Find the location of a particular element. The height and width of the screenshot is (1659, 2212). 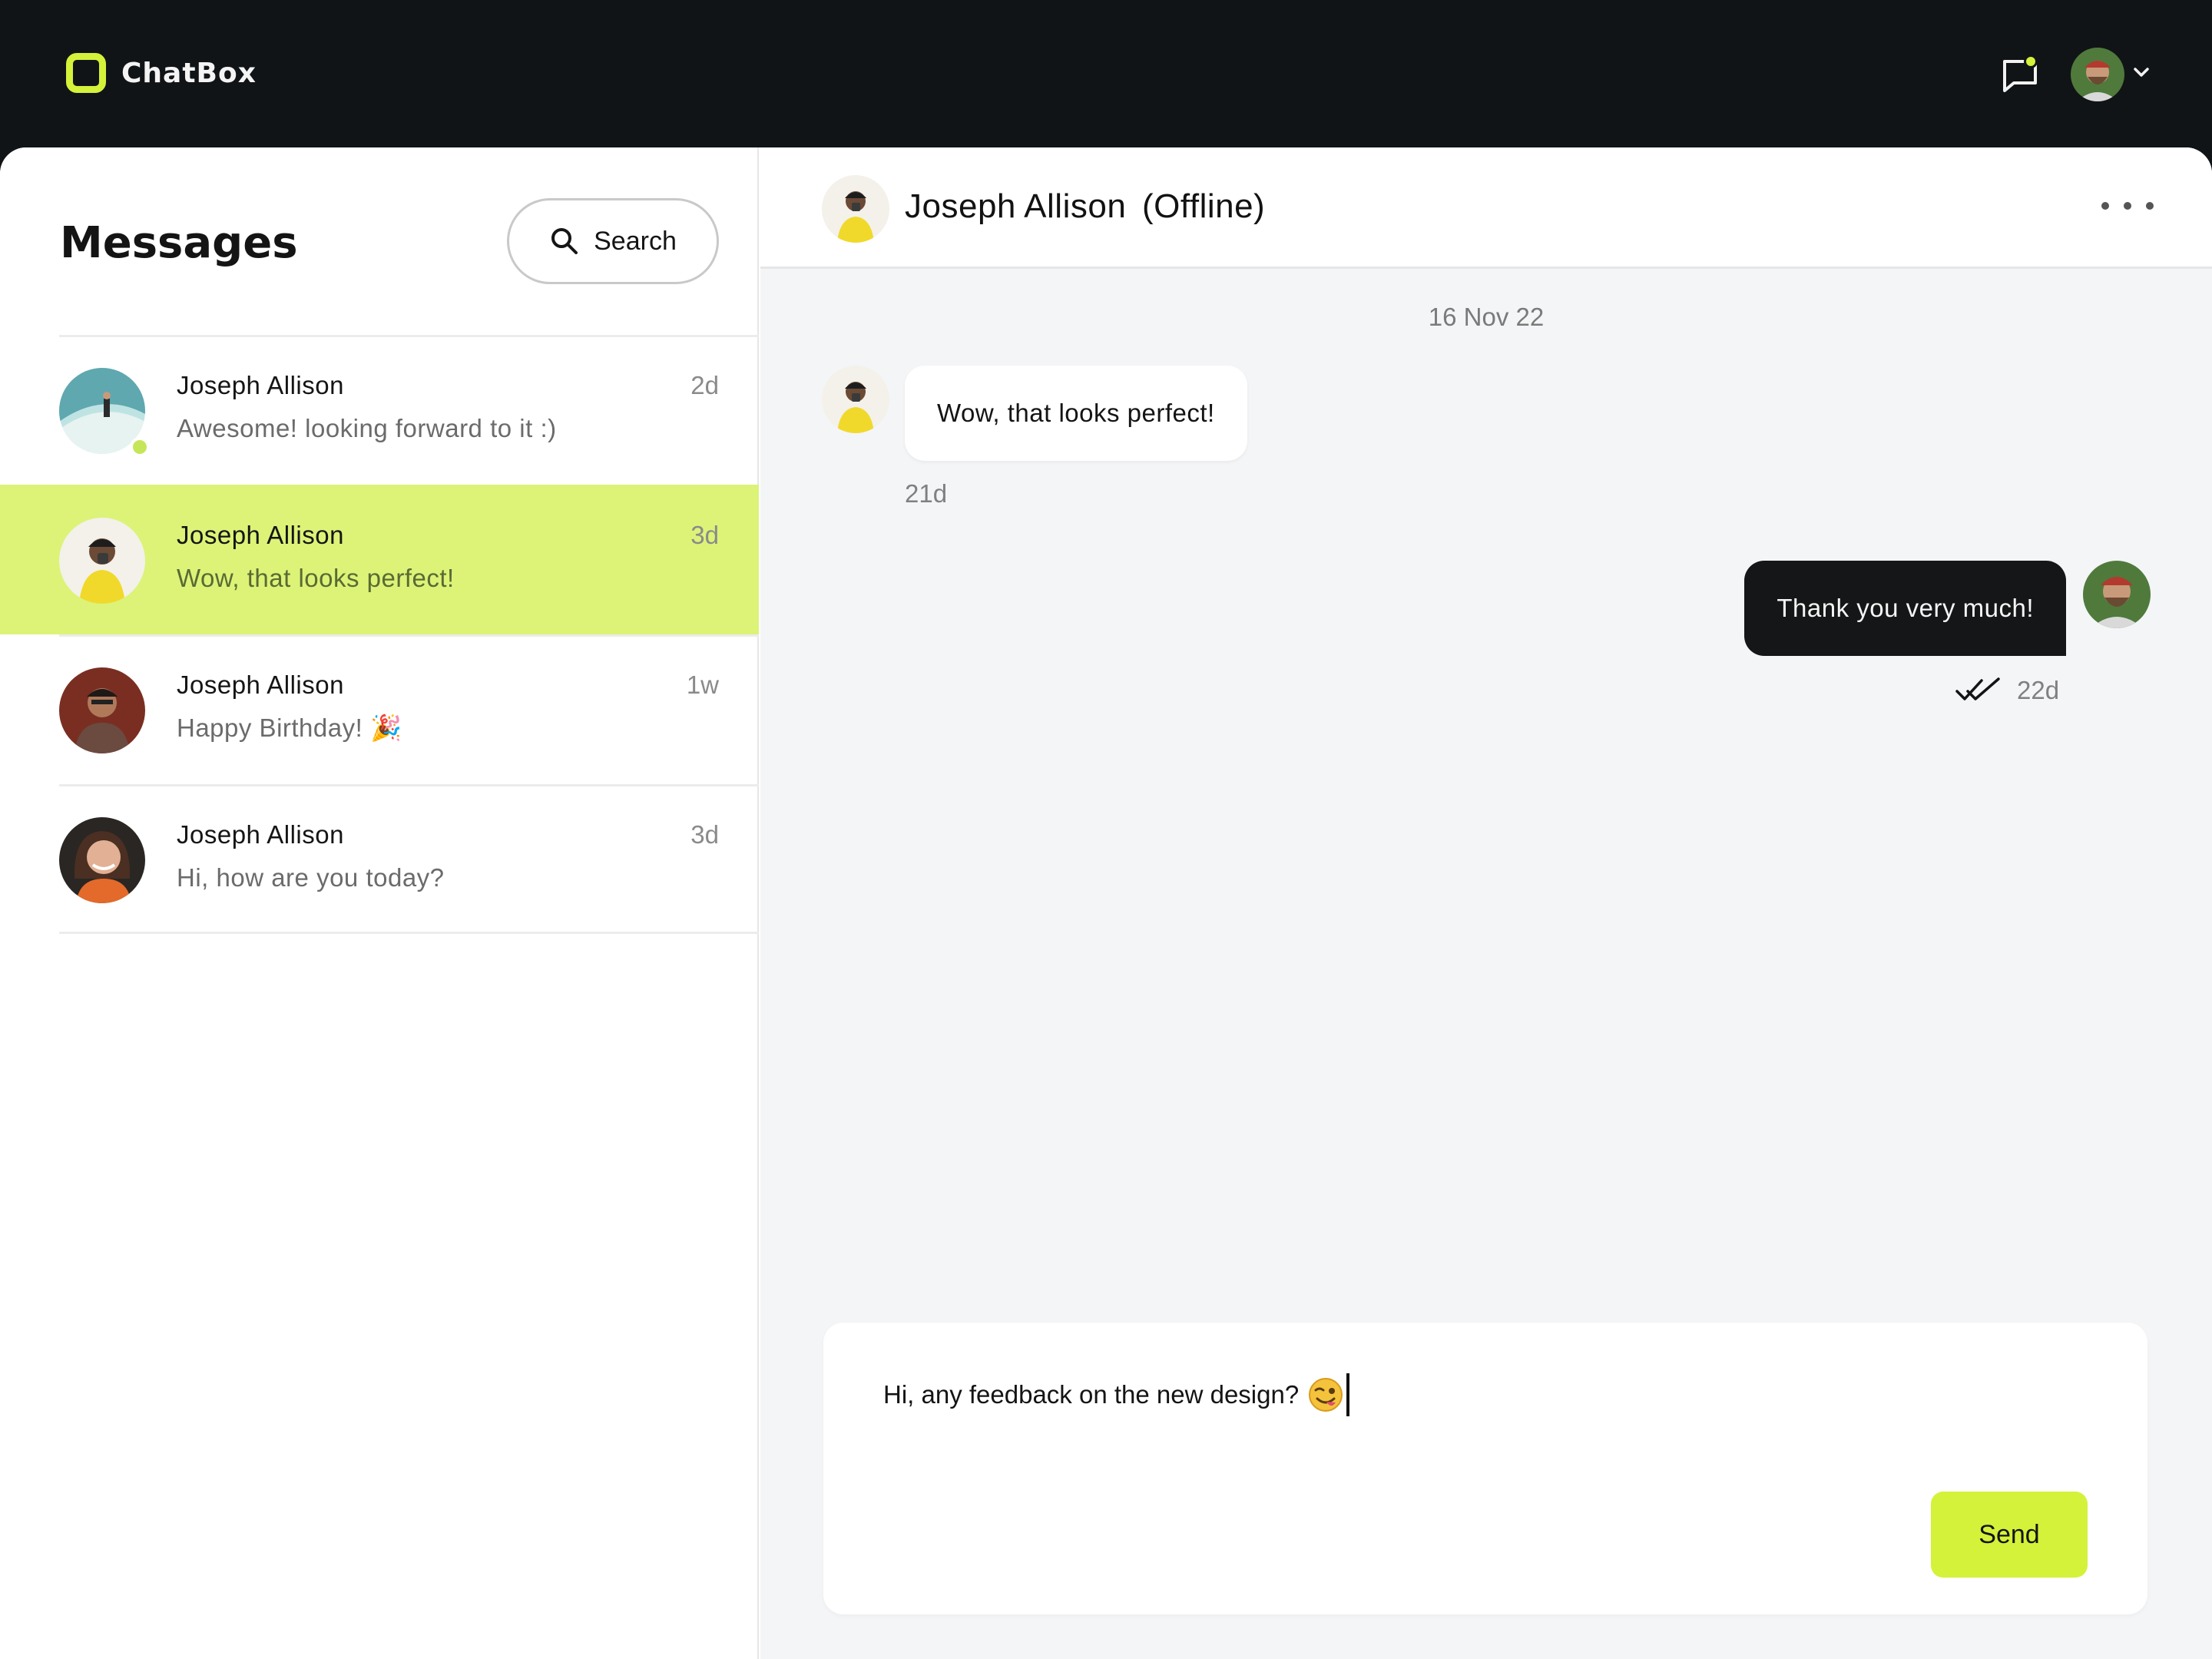

contact-status: (Offline) is located at coordinates (1204, 206).